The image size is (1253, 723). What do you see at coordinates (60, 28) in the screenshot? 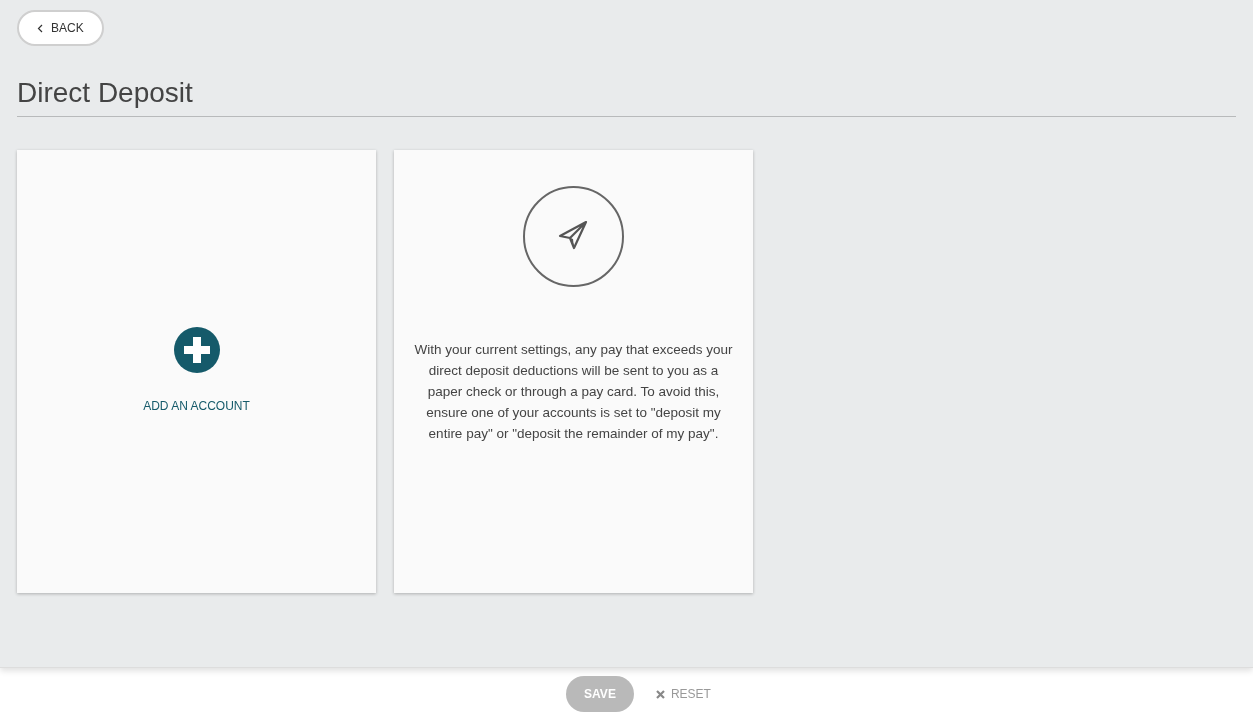
I see `back-button: BACK` at bounding box center [60, 28].